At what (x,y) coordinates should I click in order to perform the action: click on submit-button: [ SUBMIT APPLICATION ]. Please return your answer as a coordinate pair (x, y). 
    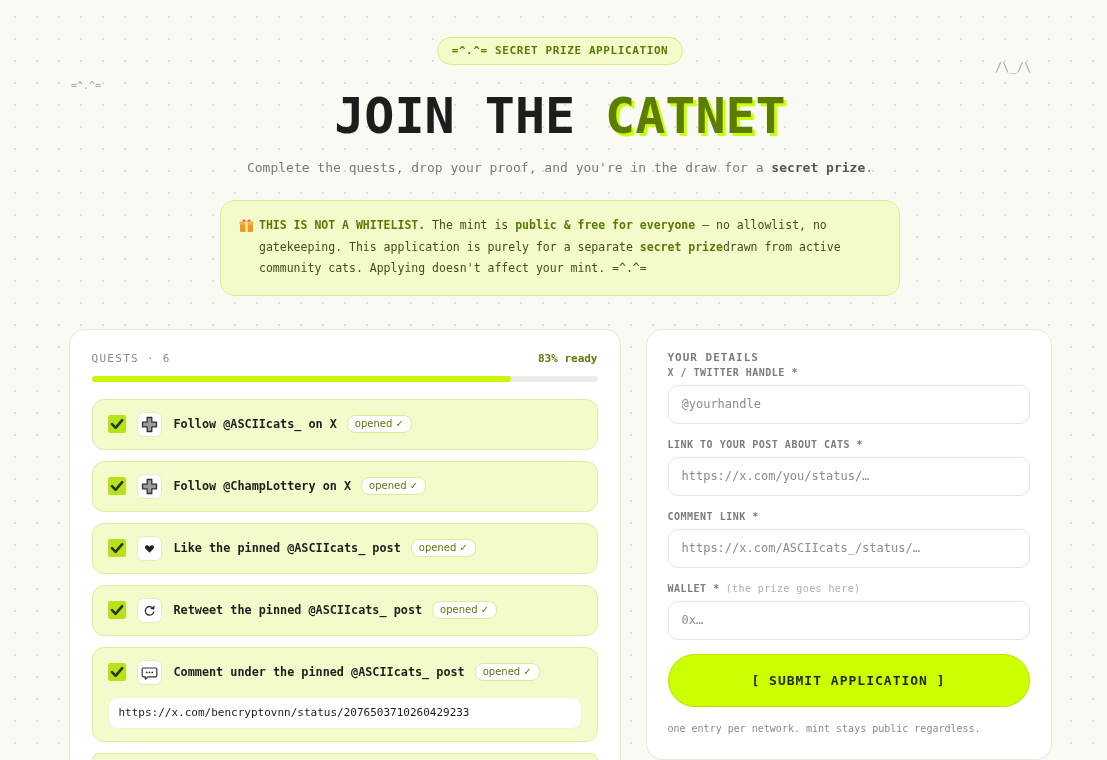
    Looking at the image, I should click on (848, 680).